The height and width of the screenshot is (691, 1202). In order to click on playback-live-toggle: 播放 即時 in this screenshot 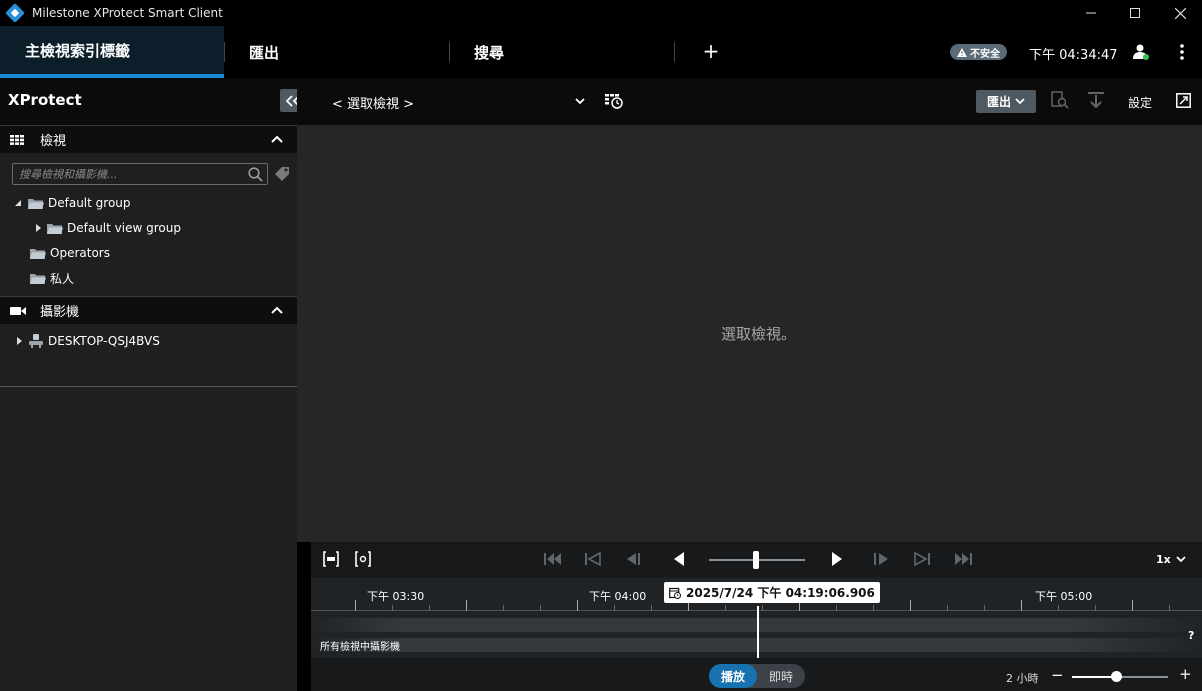, I will do `click(757, 676)`.